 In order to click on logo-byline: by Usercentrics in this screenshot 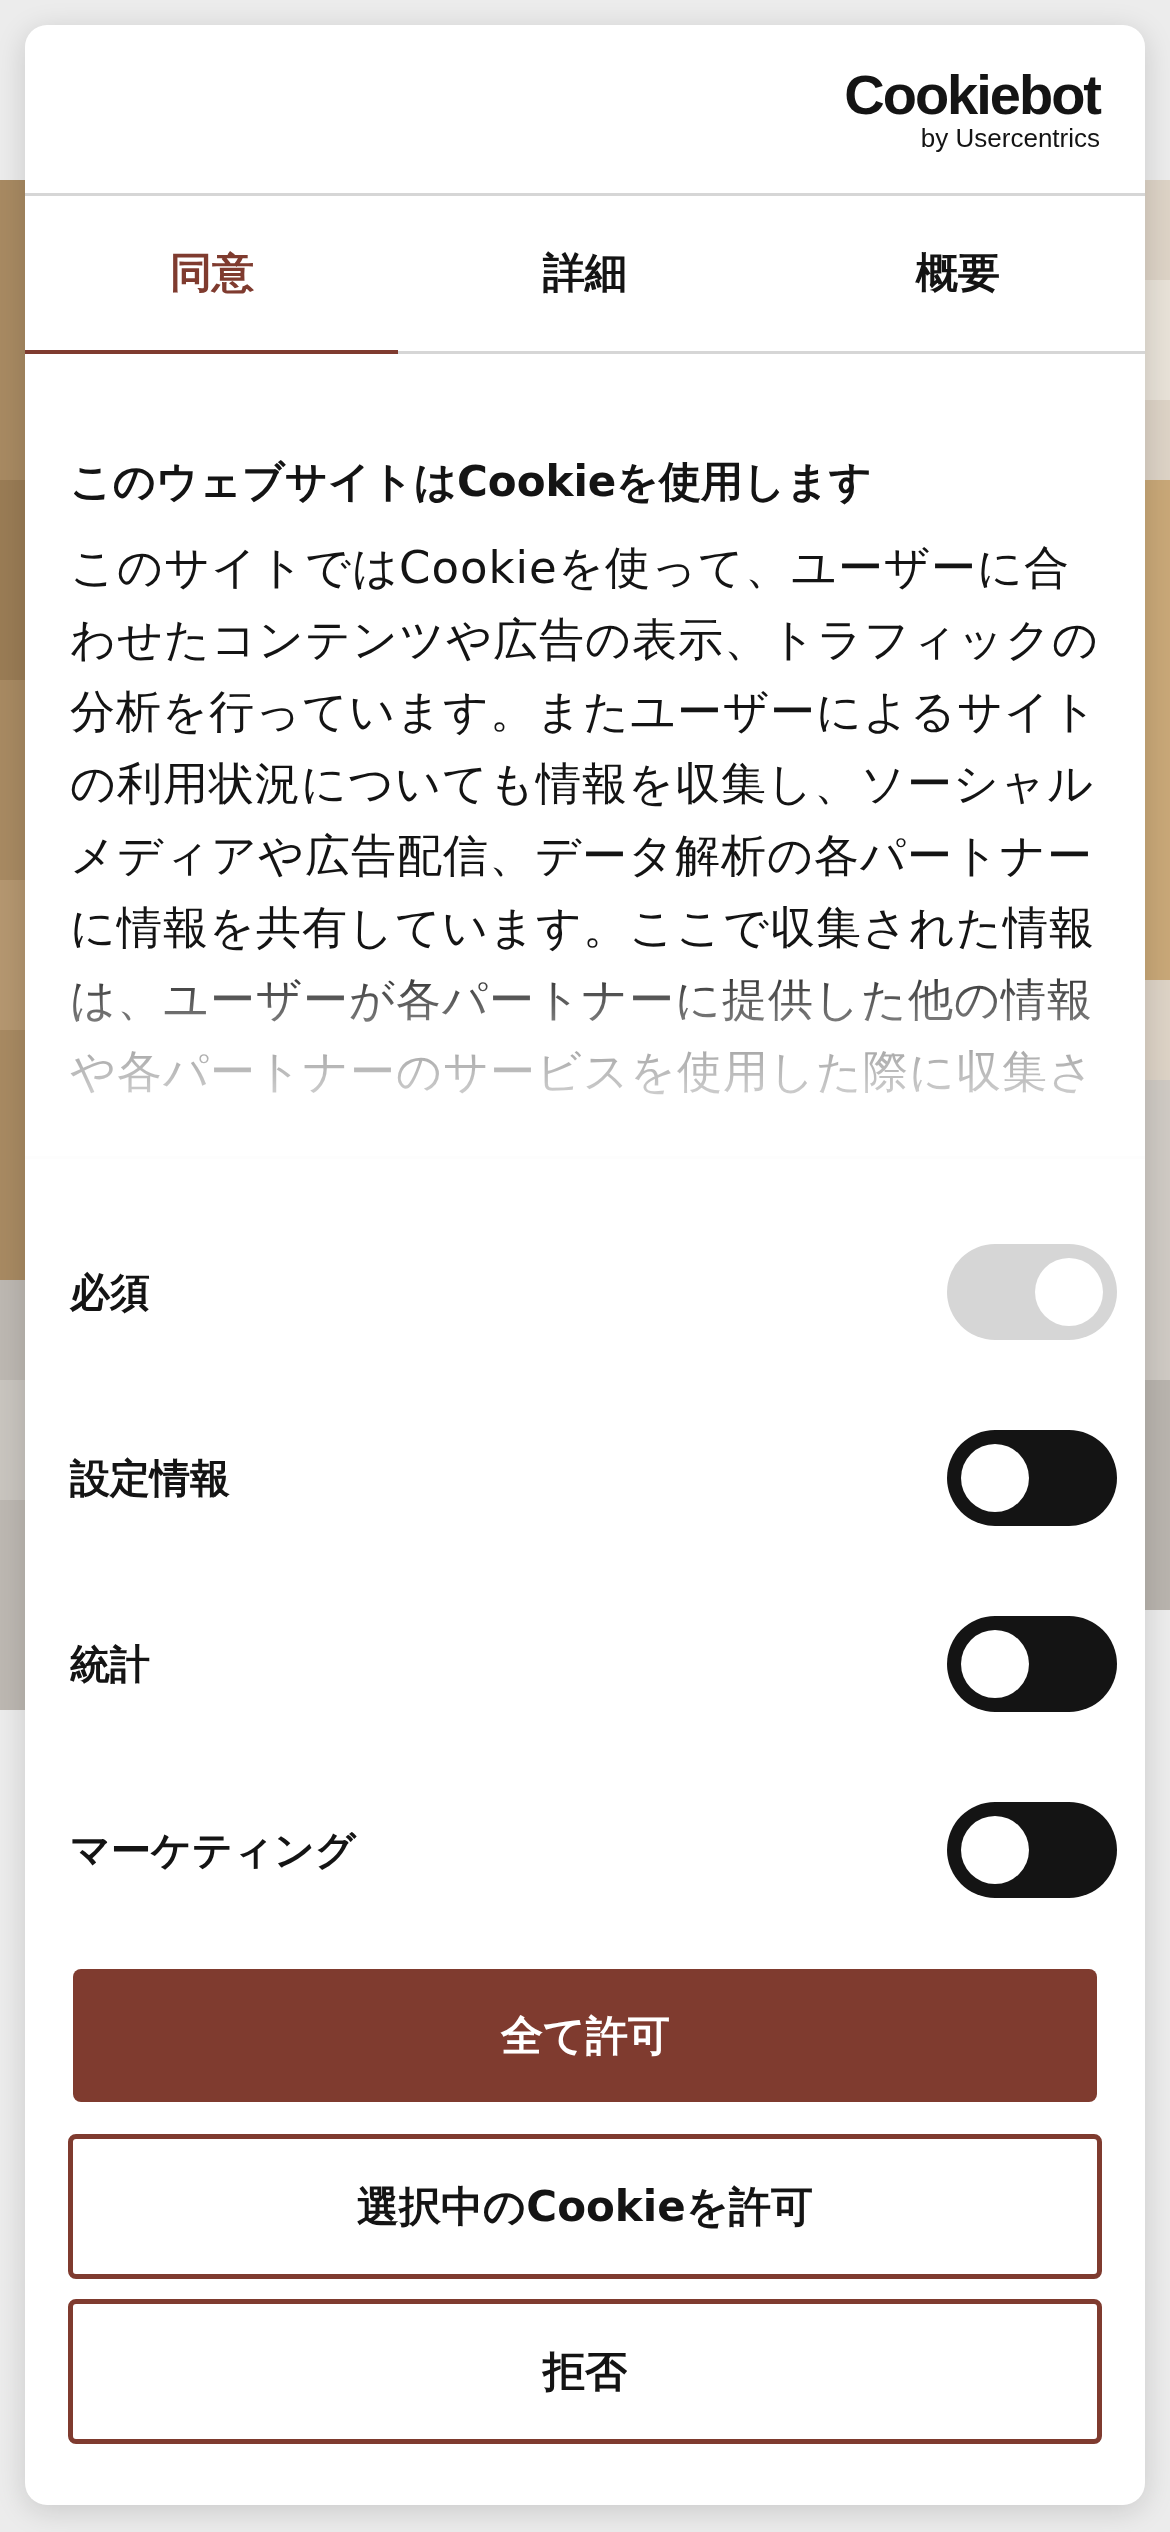, I will do `click(1010, 138)`.